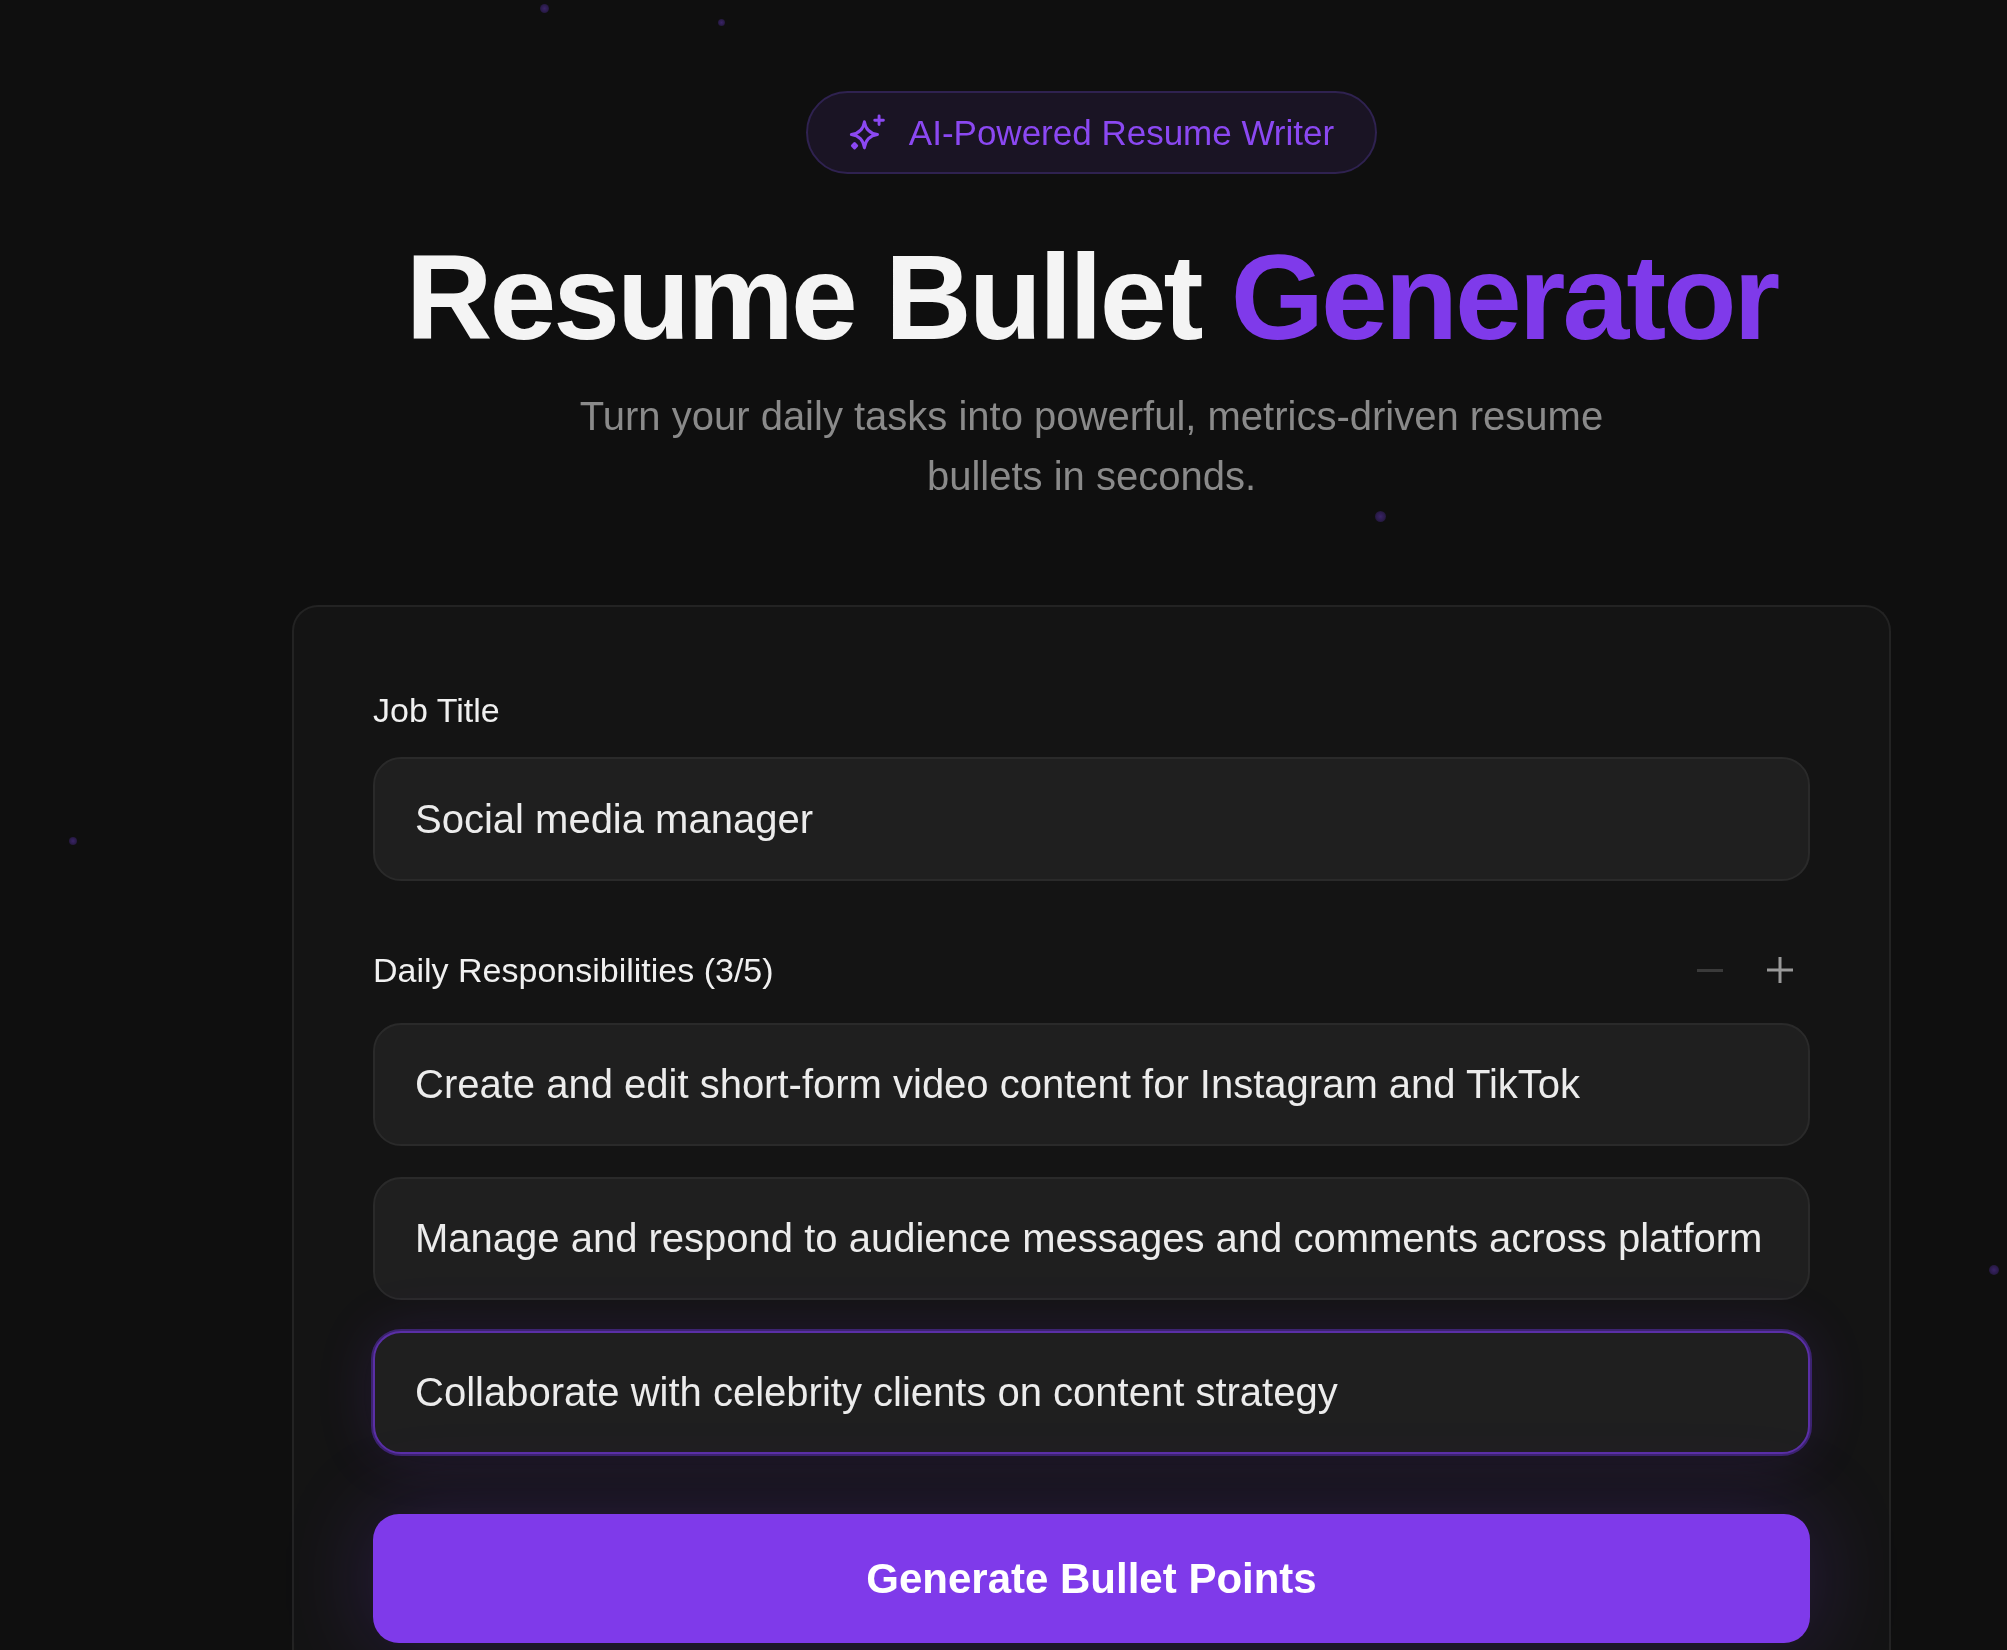 This screenshot has height=1650, width=2007. What do you see at coordinates (1710, 970) in the screenshot?
I see `minus-icon` at bounding box center [1710, 970].